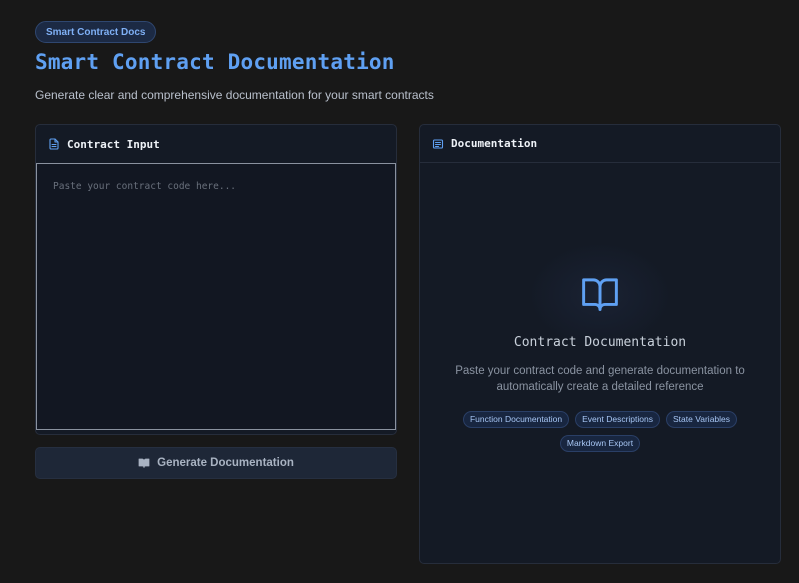 This screenshot has width=799, height=583. Describe the element at coordinates (216, 144) in the screenshot. I see `contract-input-header: Contract Input` at that location.